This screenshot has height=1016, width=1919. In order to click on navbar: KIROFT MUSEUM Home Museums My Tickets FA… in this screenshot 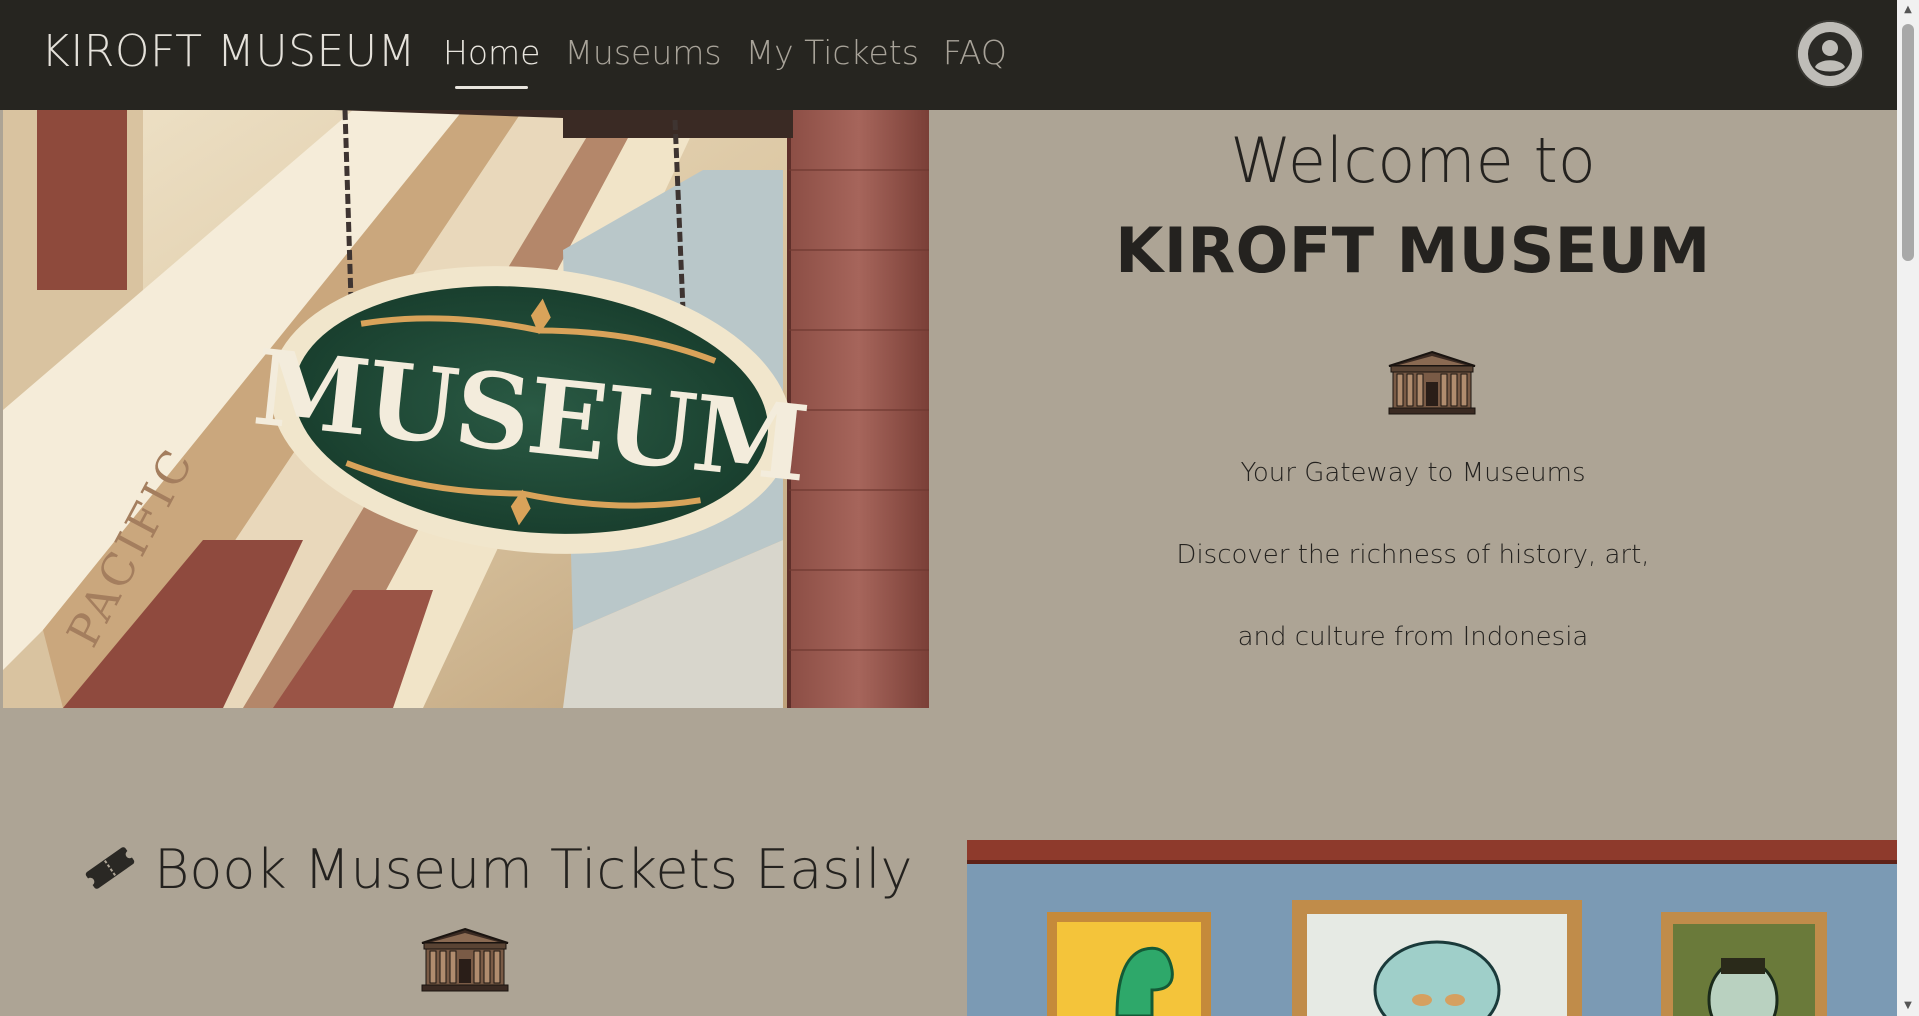, I will do `click(948, 55)`.